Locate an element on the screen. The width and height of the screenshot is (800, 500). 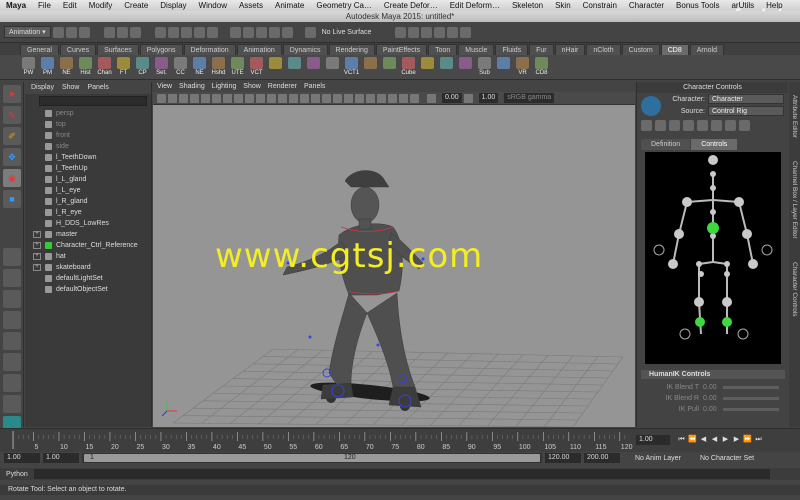
playback-start-field: 1.00 is located at coordinates (61, 458).